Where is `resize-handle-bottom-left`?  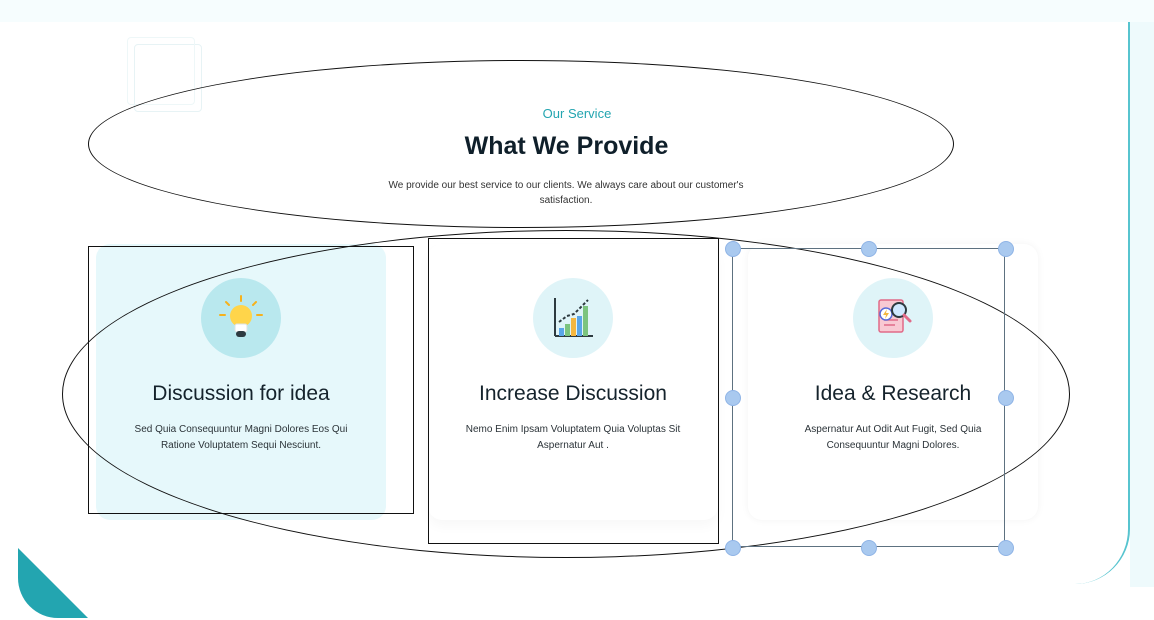
resize-handle-bottom-left is located at coordinates (733, 548).